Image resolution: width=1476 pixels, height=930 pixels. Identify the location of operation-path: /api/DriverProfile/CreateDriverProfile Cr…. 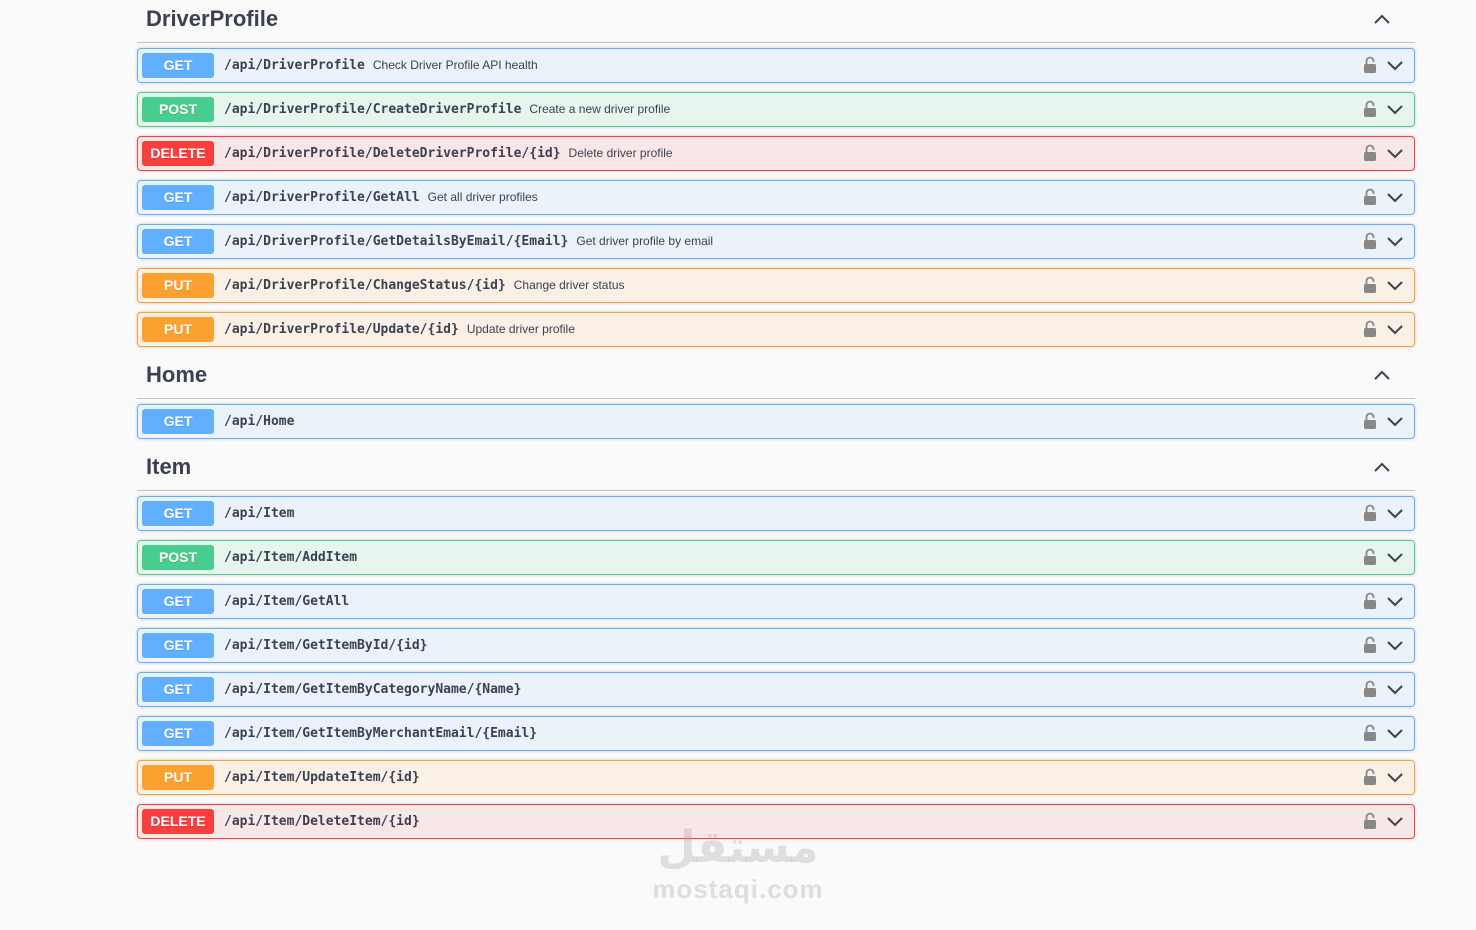
(447, 109).